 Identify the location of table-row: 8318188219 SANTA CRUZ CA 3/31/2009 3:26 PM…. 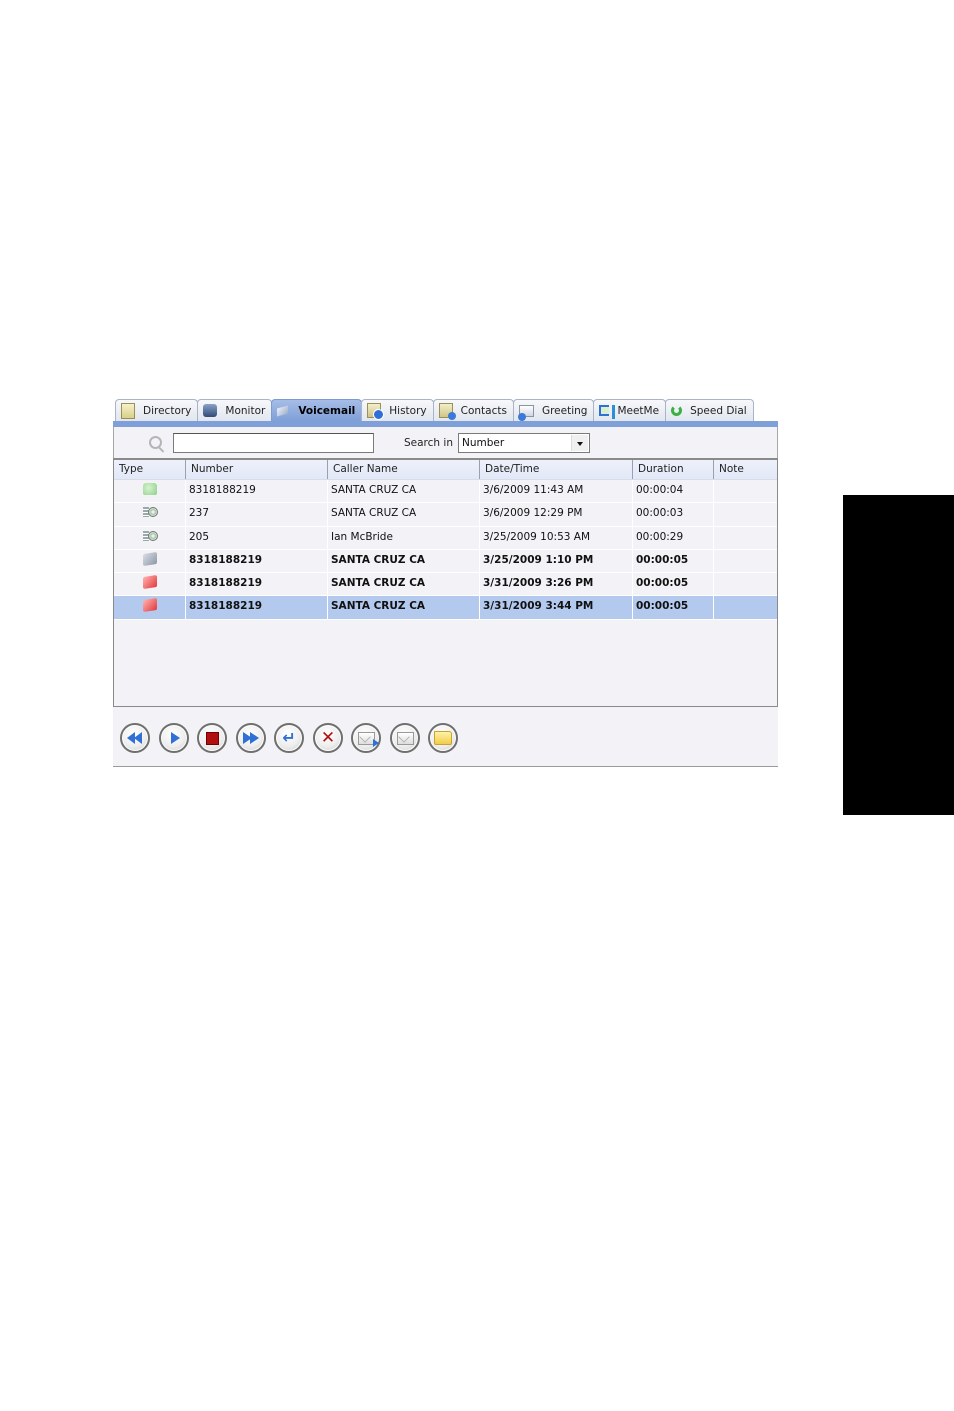
(445, 585).